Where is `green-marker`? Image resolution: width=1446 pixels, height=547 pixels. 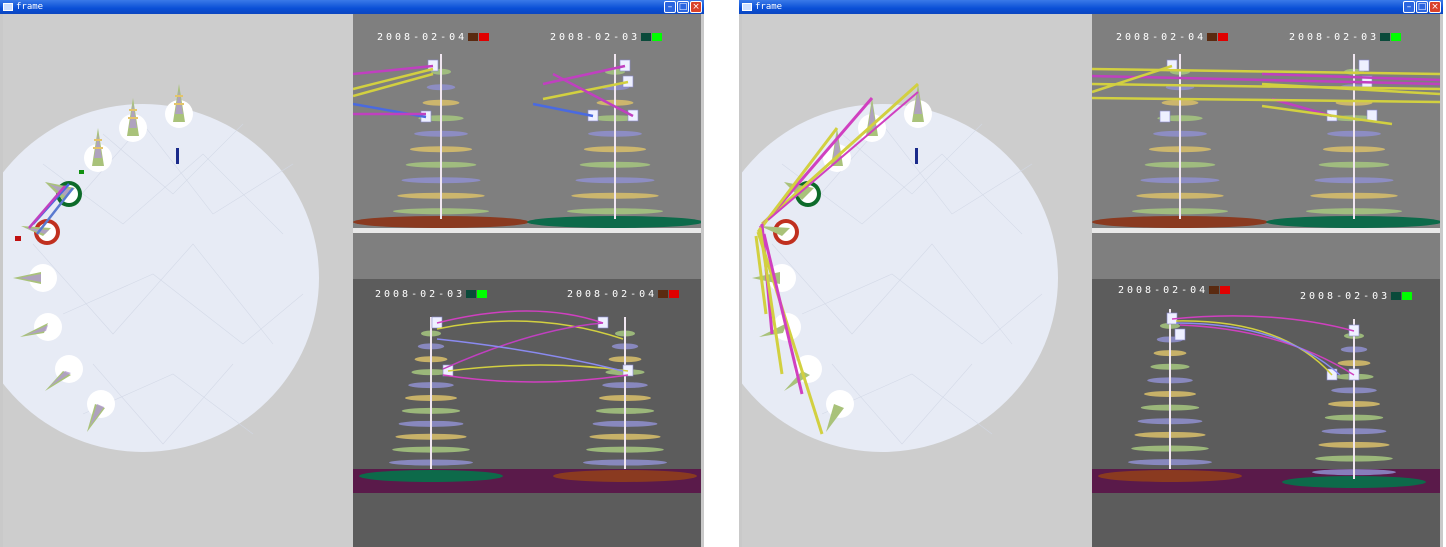 green-marker is located at coordinates (81, 172).